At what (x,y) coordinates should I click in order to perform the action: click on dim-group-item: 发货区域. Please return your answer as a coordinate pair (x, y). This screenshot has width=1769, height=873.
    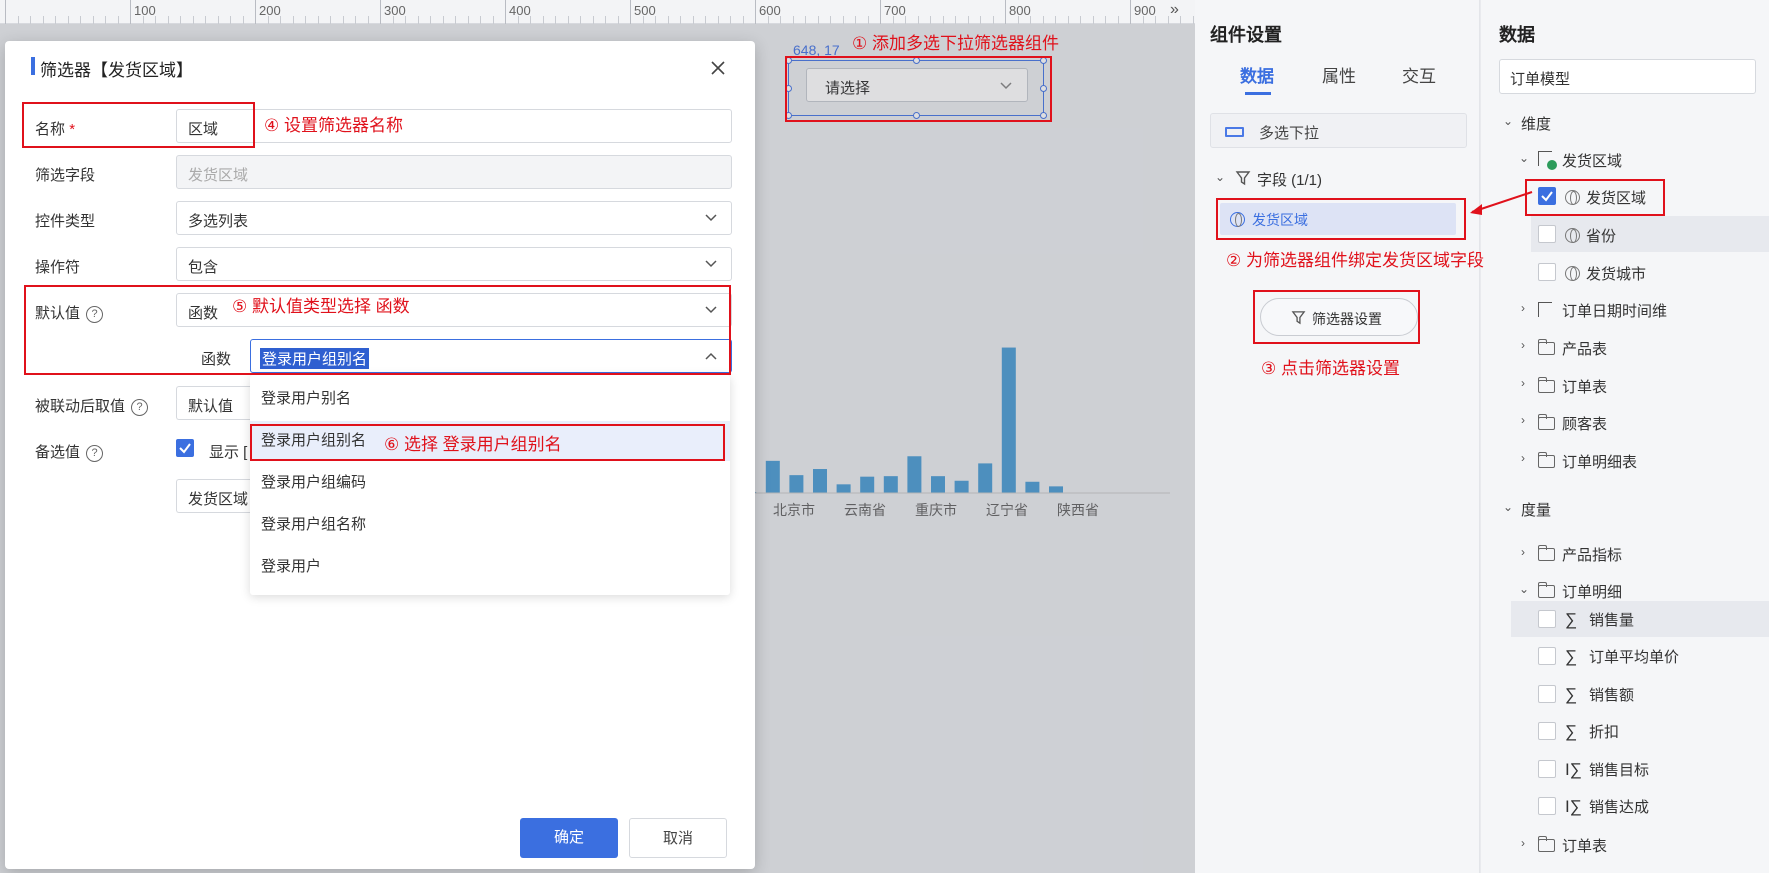
    Looking at the image, I should click on (1592, 160).